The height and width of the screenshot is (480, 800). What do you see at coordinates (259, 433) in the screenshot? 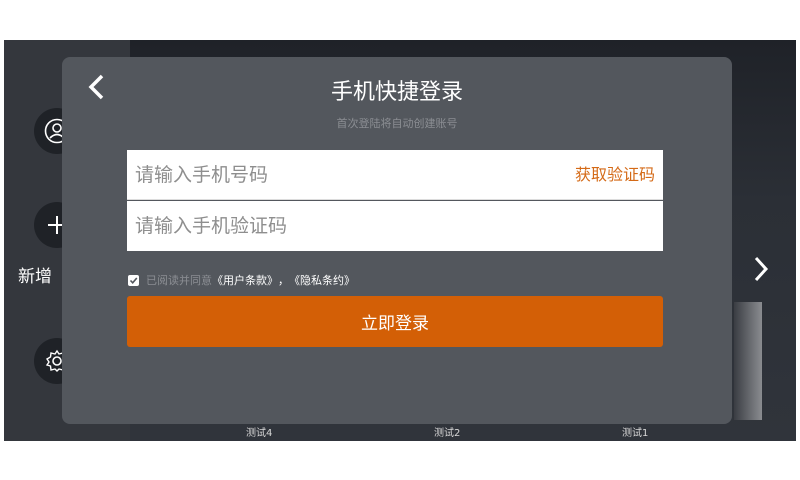
I see `item-label: 测试4` at bounding box center [259, 433].